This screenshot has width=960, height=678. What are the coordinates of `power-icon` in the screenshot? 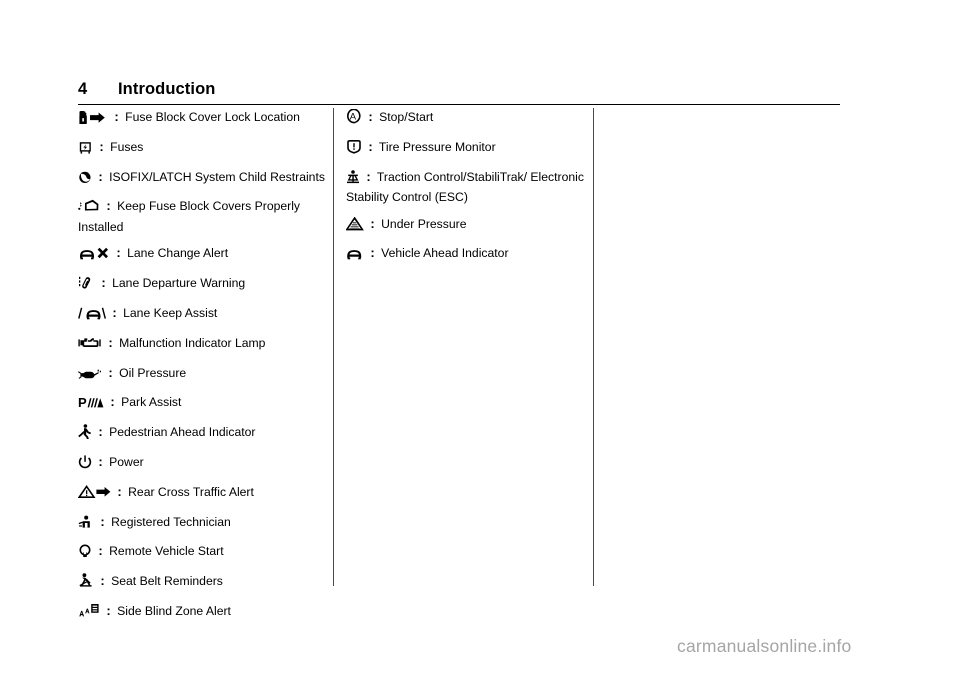 It's located at (85, 464).